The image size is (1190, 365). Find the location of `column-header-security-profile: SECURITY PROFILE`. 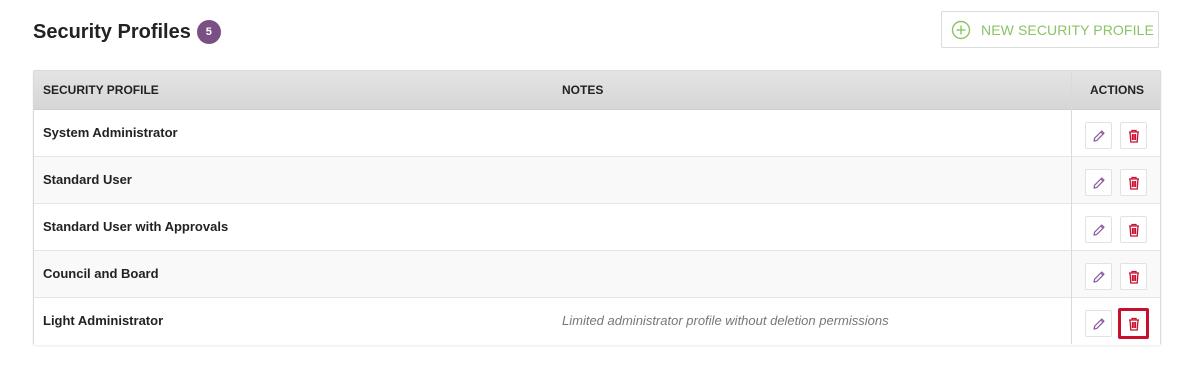

column-header-security-profile: SECURITY PROFILE is located at coordinates (101, 90).